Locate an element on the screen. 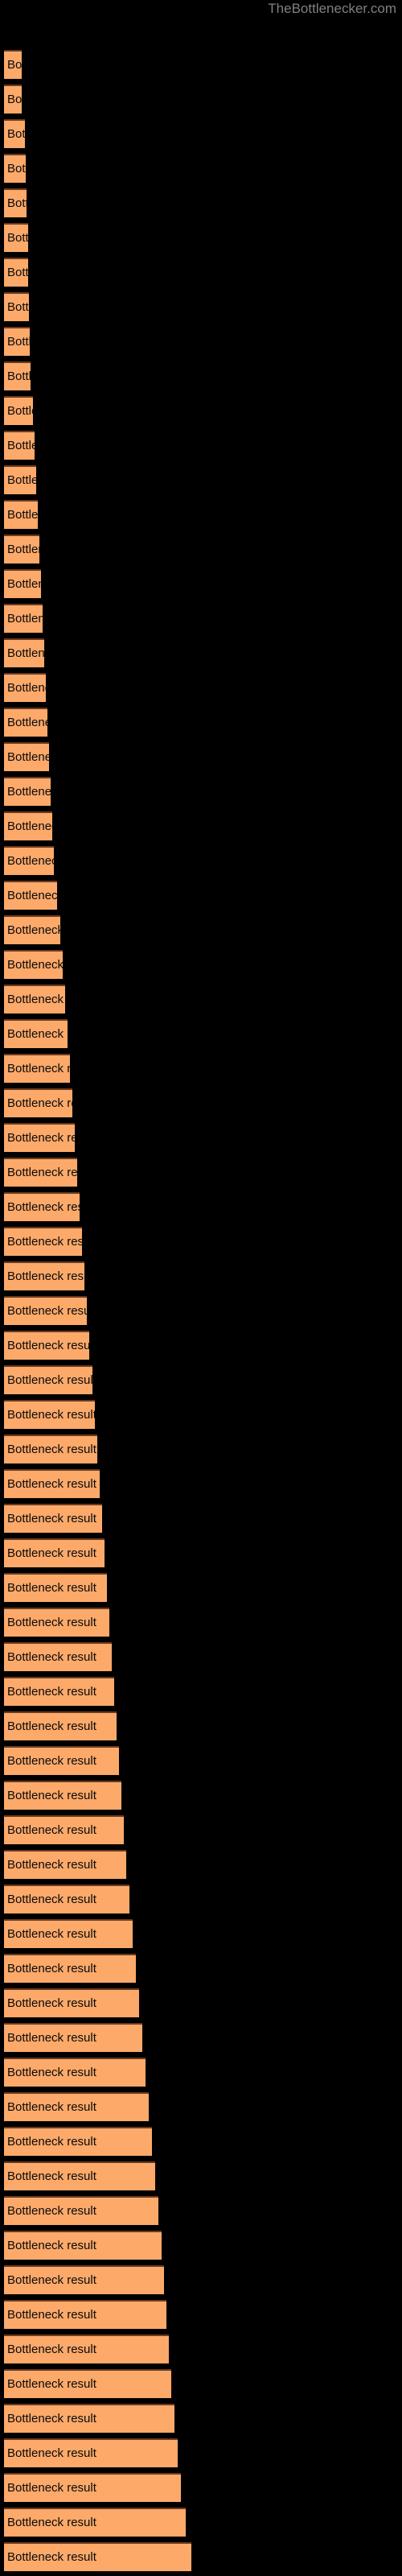 The width and height of the screenshot is (402, 2576). bar-57: Bottleneck result is located at coordinates (71, 2002).